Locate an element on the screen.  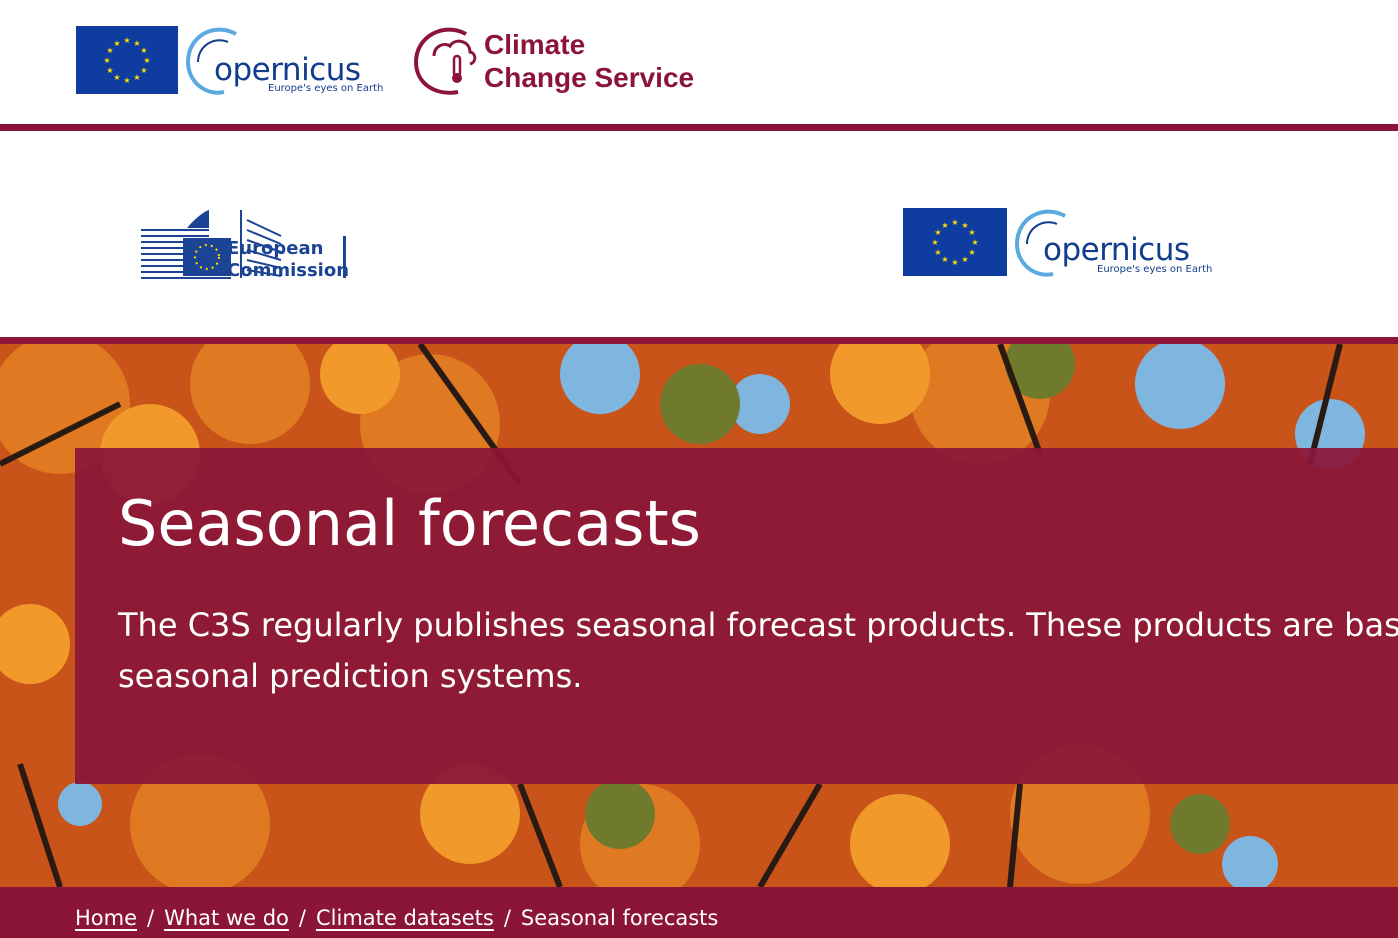
breadcrumb-home: Home is located at coordinates (106, 918).